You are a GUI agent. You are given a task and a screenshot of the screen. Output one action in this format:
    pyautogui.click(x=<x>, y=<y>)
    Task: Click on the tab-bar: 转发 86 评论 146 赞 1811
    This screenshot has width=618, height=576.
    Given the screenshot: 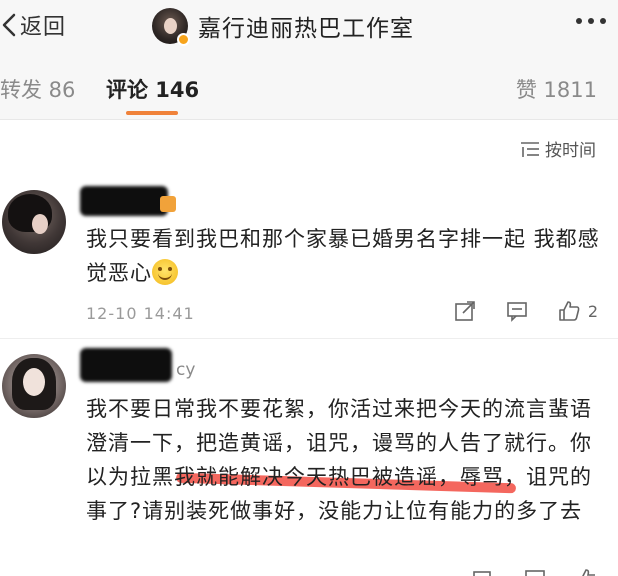 What is the action you would take?
    pyautogui.click(x=309, y=86)
    